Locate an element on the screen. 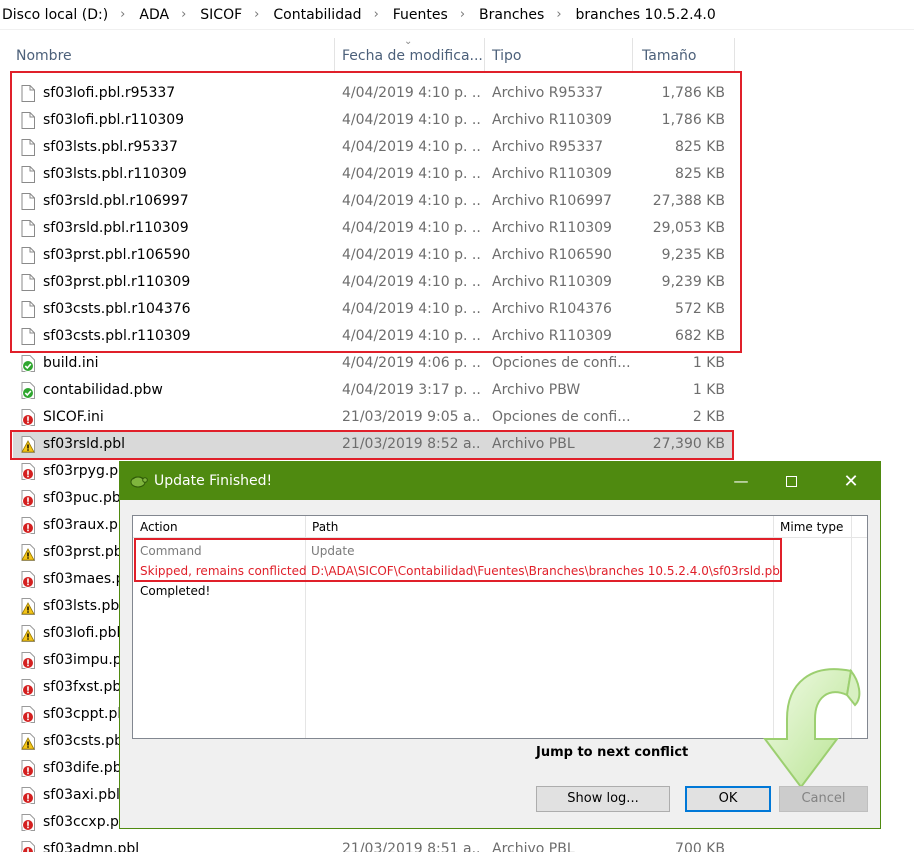 The image size is (914, 852). maximize-icon is located at coordinates (791, 481).